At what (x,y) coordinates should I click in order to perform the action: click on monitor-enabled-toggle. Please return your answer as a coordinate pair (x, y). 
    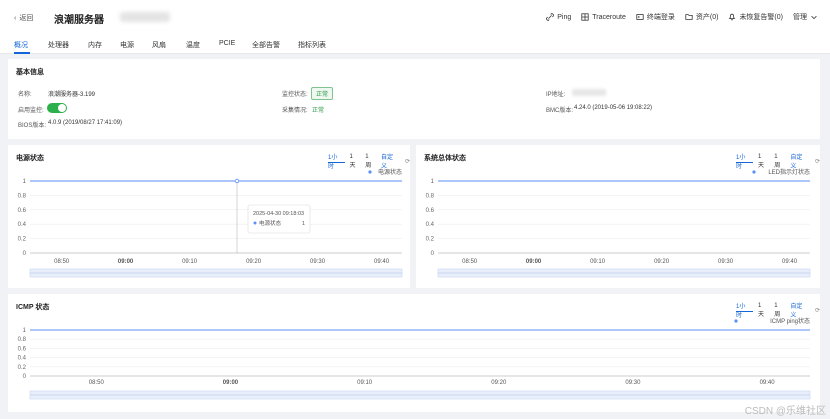
    Looking at the image, I should click on (57, 108).